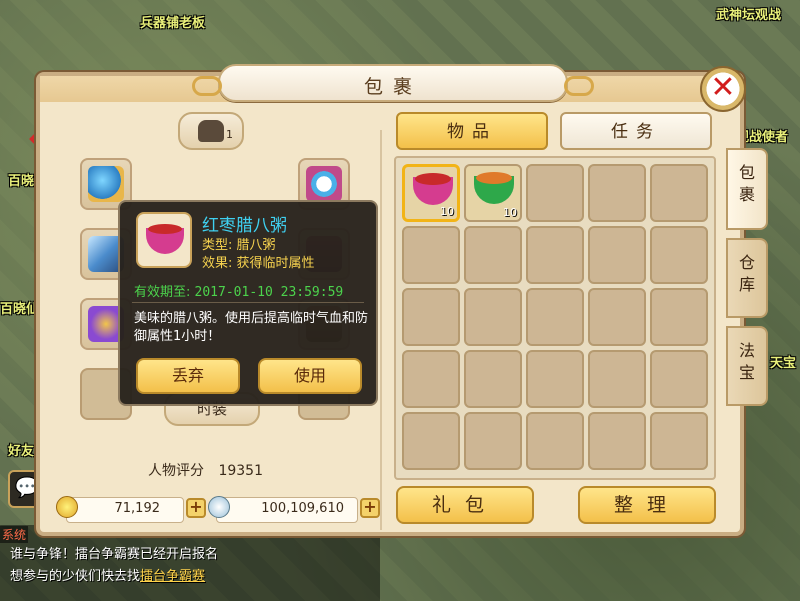 The height and width of the screenshot is (601, 800). What do you see at coordinates (381, 330) in the screenshot?
I see `panel-divider` at bounding box center [381, 330].